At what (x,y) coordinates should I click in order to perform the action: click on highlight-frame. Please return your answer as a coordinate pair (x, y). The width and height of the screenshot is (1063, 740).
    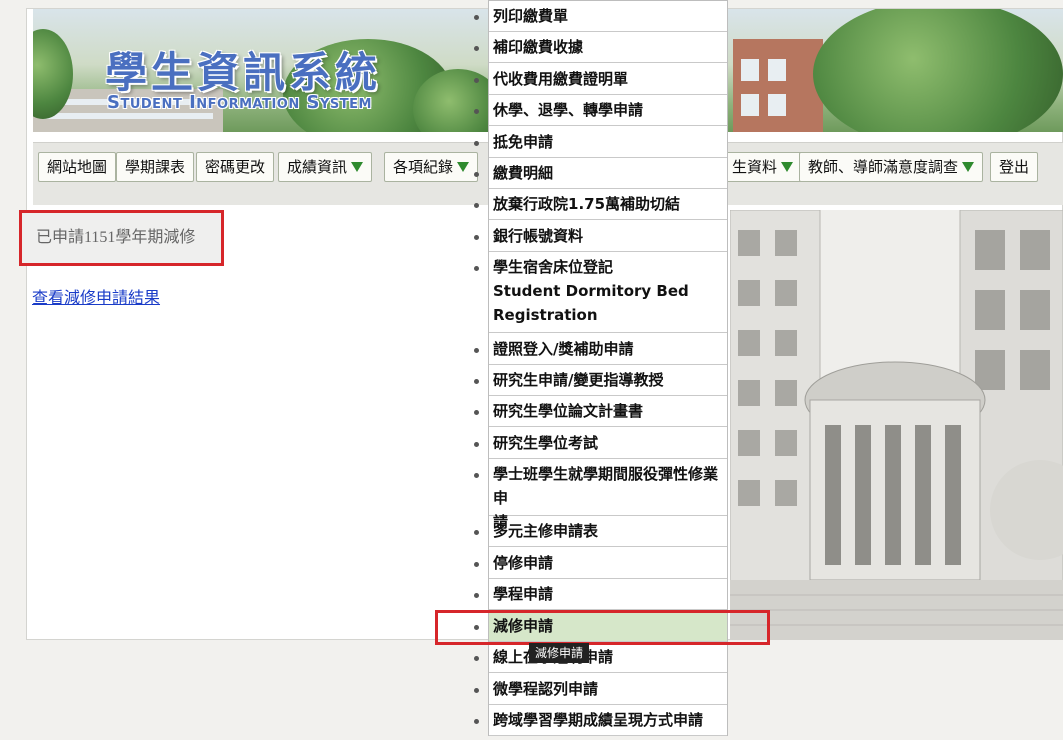
    Looking at the image, I should click on (602, 627).